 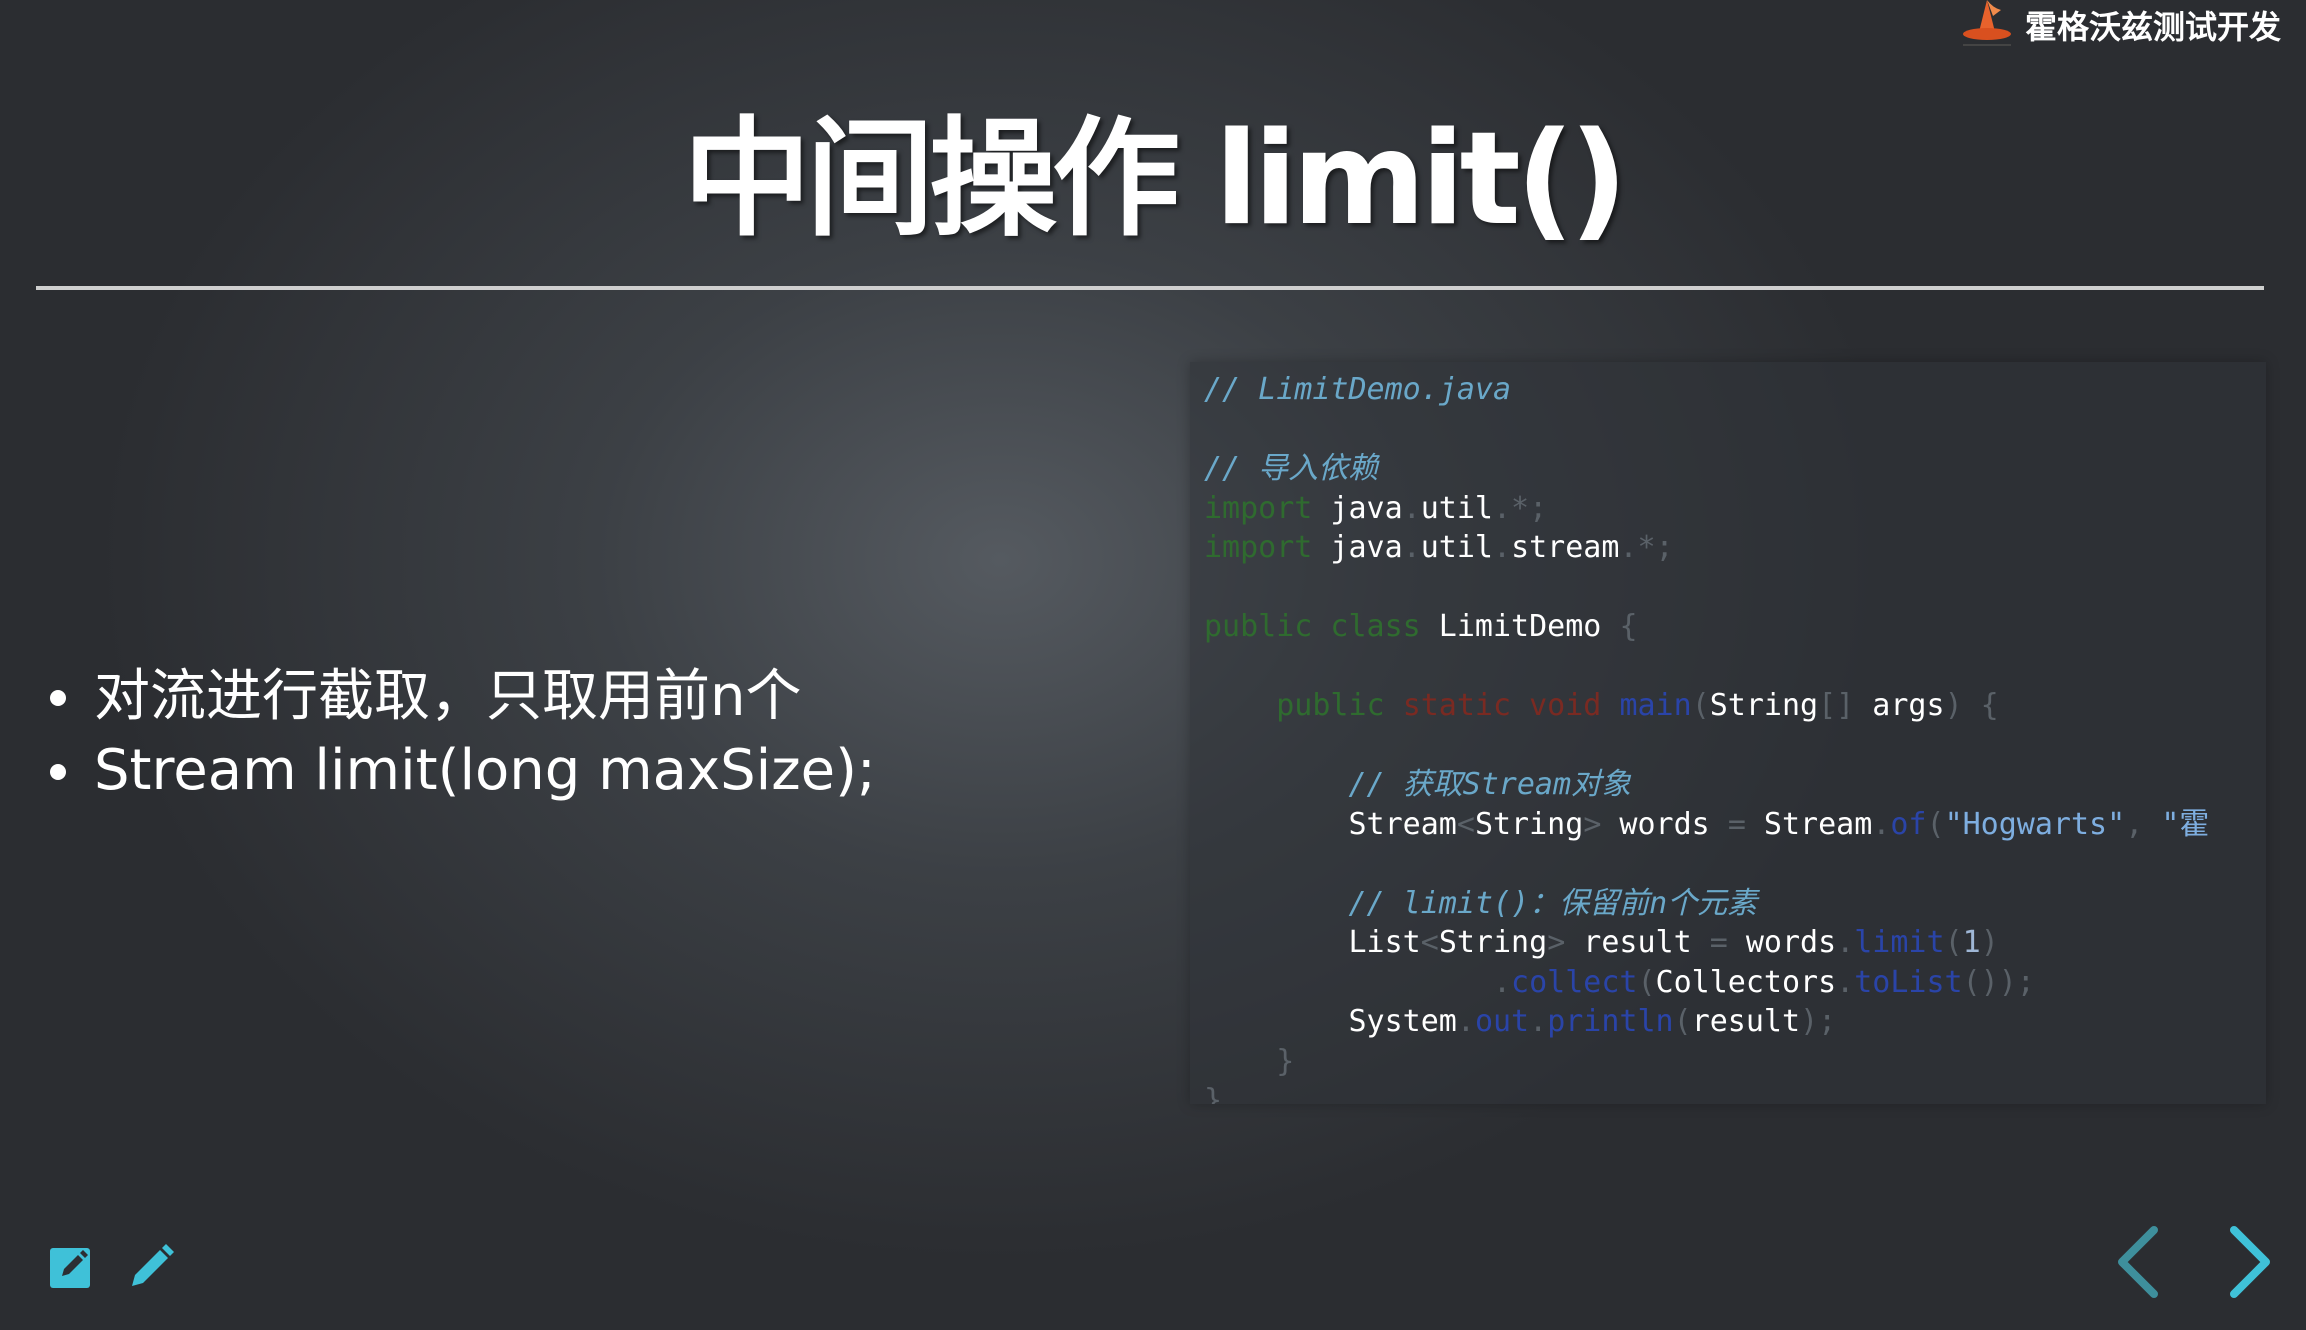 I want to click on logo: 霍格沃兹测试开发, so click(x=2119, y=25).